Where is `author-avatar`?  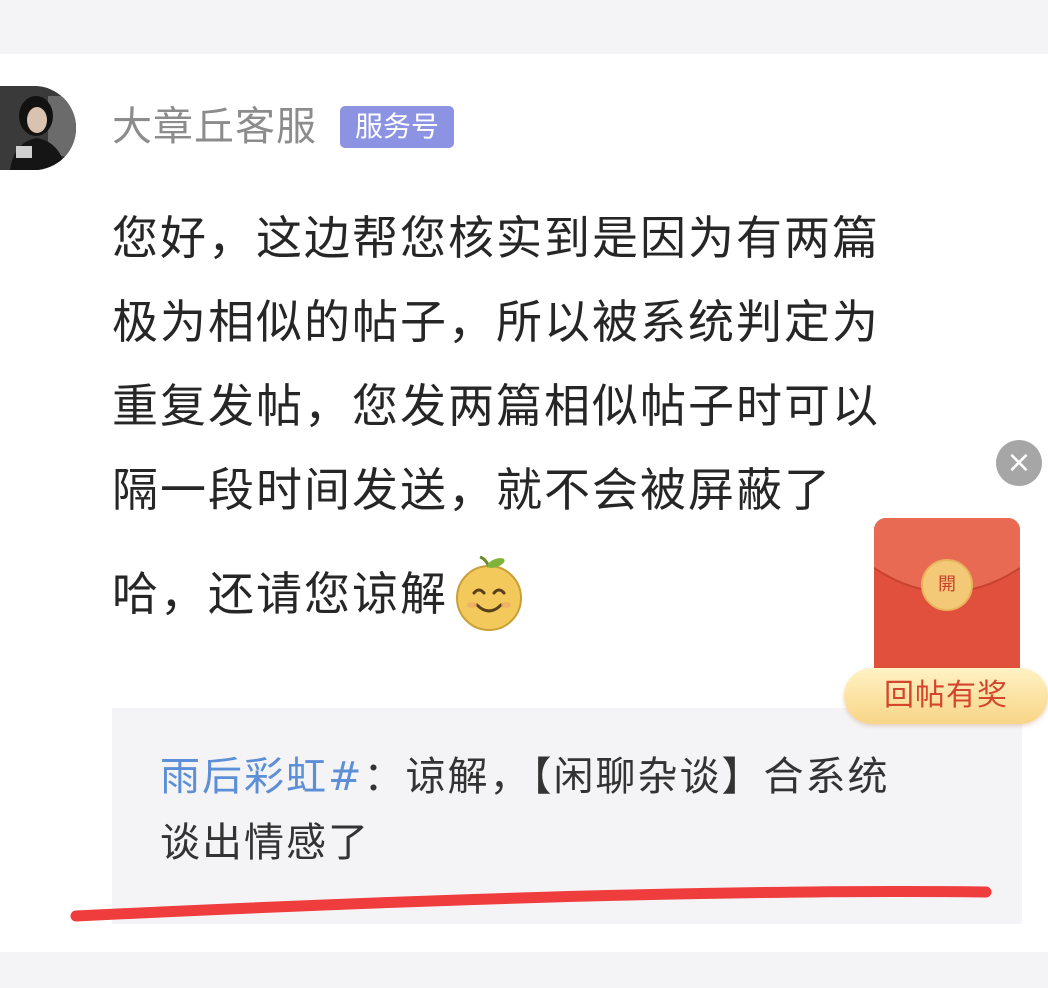
author-avatar is located at coordinates (38, 128).